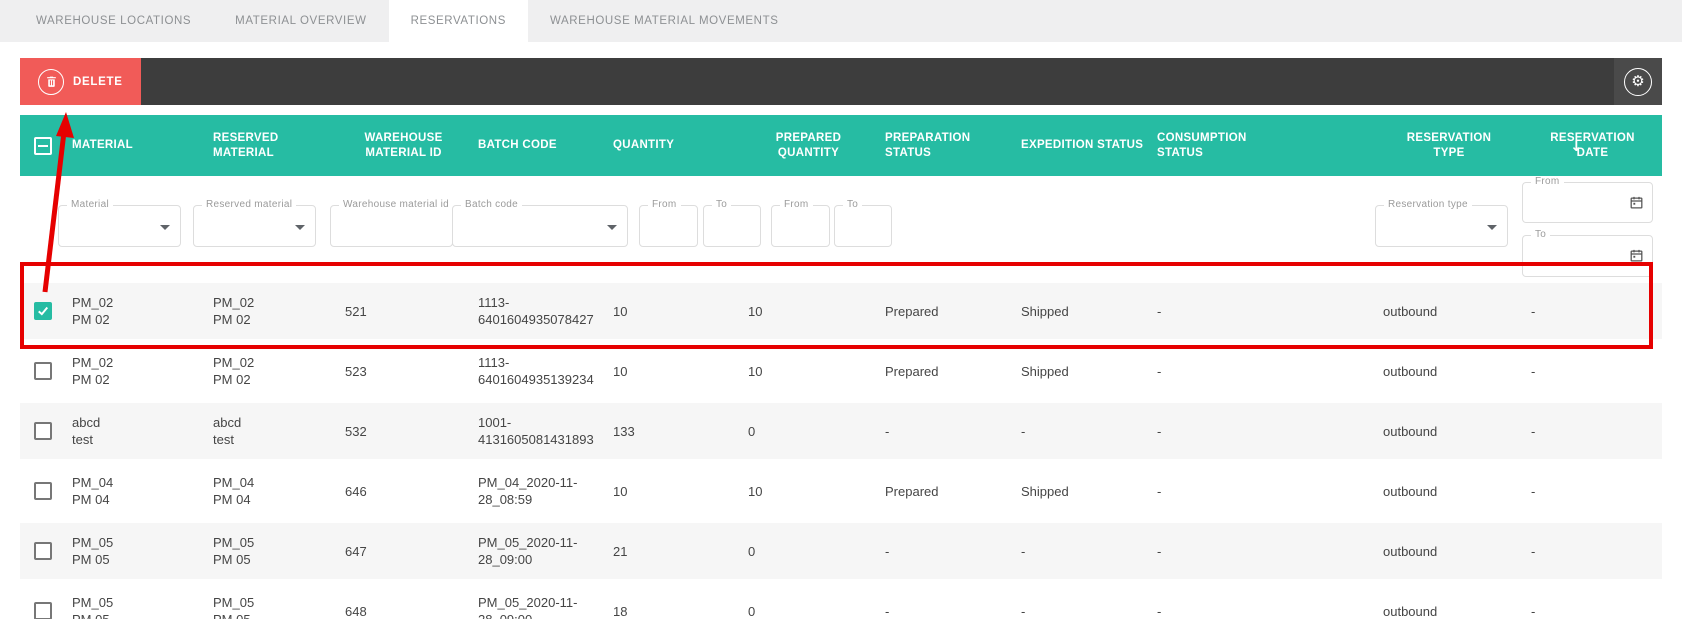 The image size is (1682, 619). What do you see at coordinates (1081, 145) in the screenshot?
I see `column-header-expedition-status: EXPEDITION STATUS` at bounding box center [1081, 145].